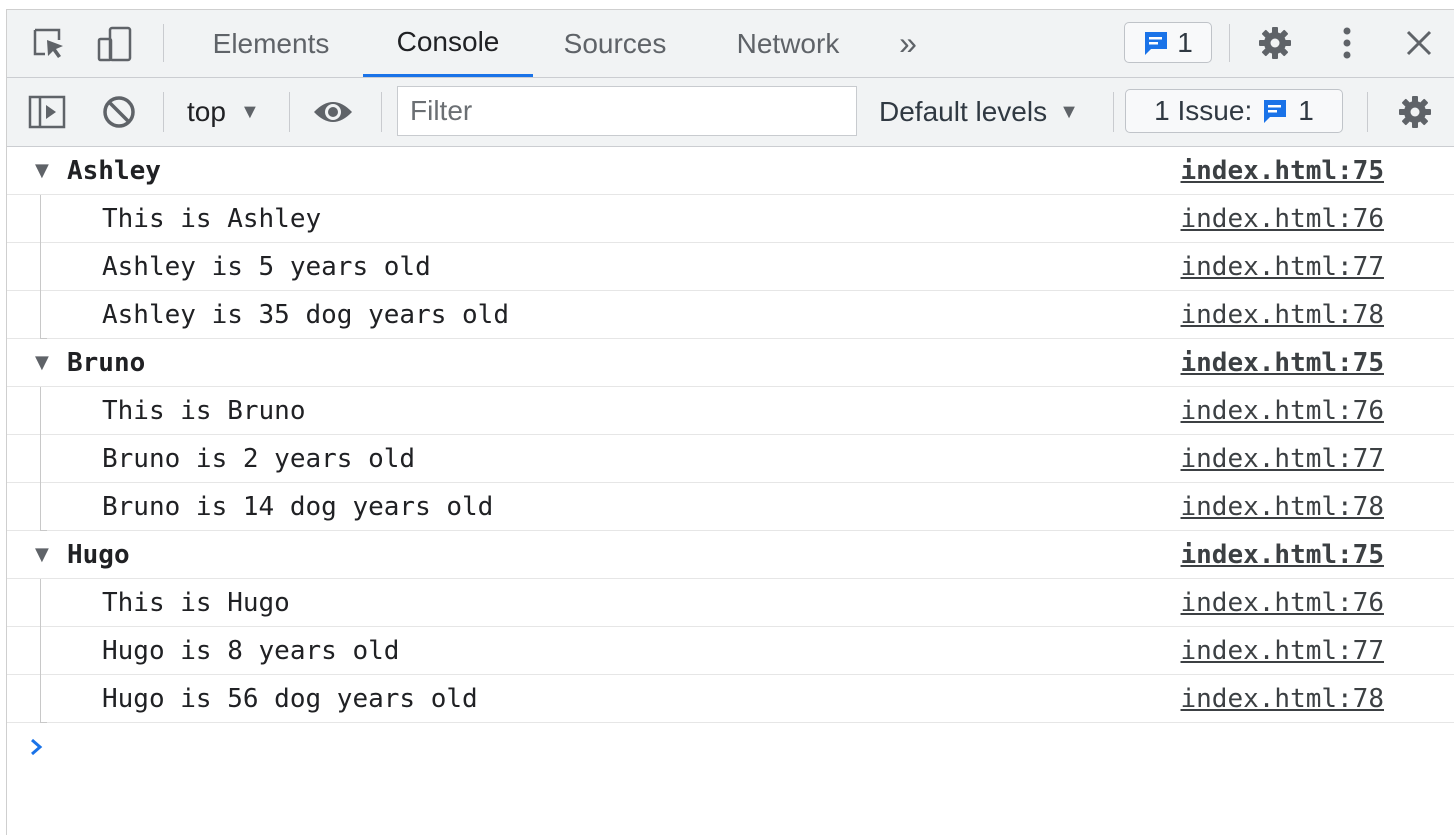  I want to click on message-text: This is Bruno, so click(204, 410).